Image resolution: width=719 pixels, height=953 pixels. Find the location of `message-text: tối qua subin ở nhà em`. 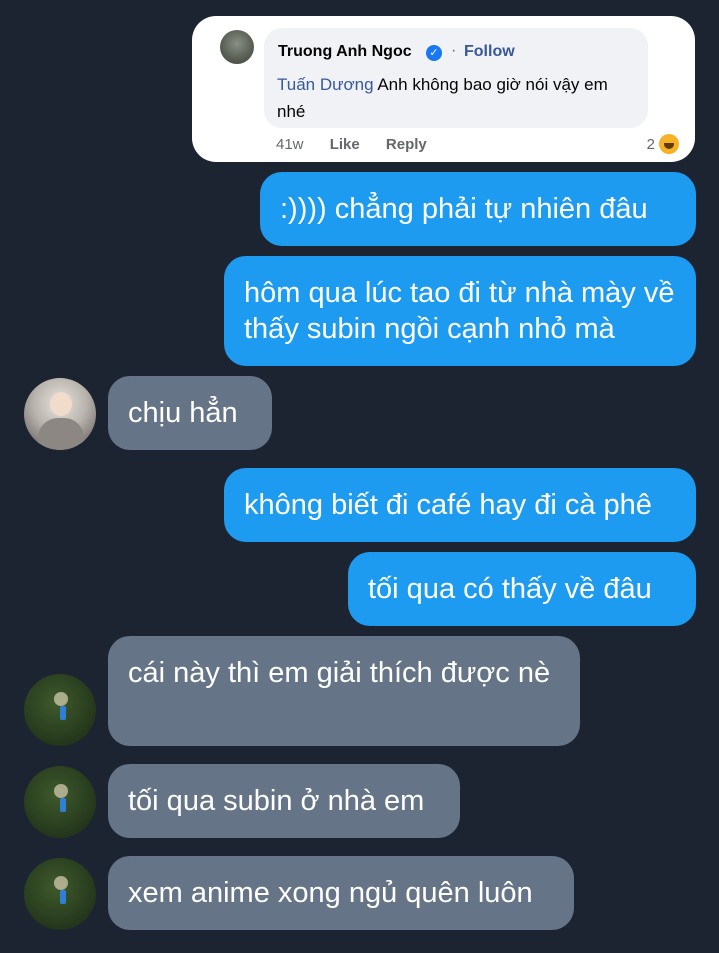

message-text: tối qua subin ở nhà em is located at coordinates (276, 801).